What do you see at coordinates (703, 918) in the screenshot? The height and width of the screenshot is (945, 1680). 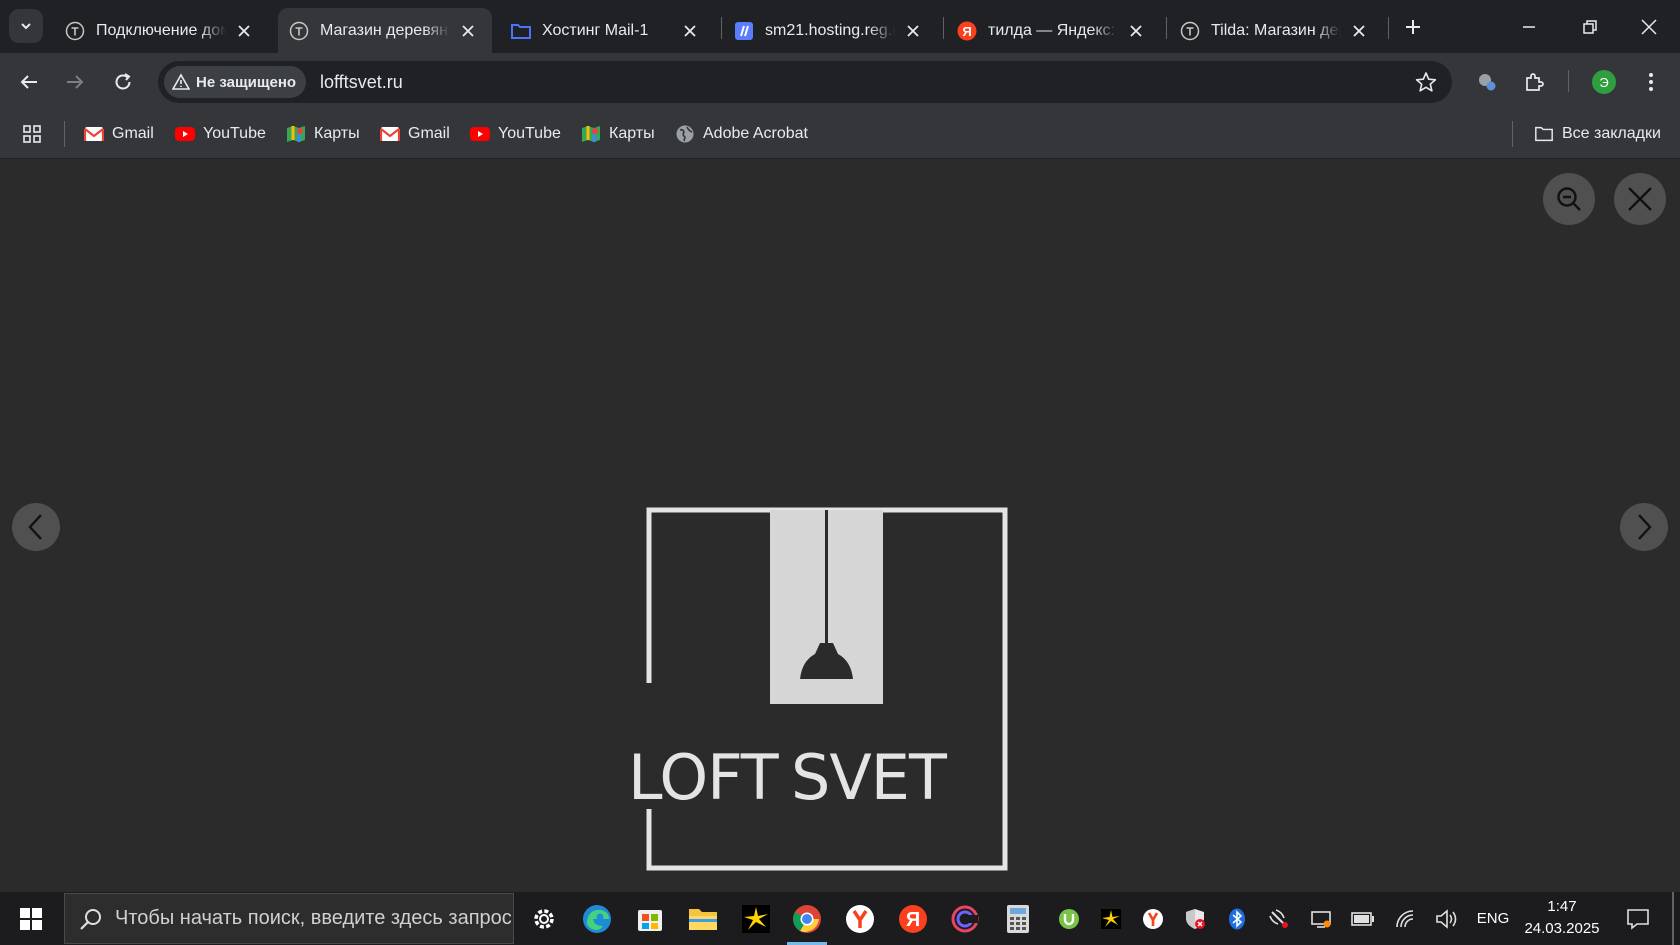 I see `taskbar-explorer` at bounding box center [703, 918].